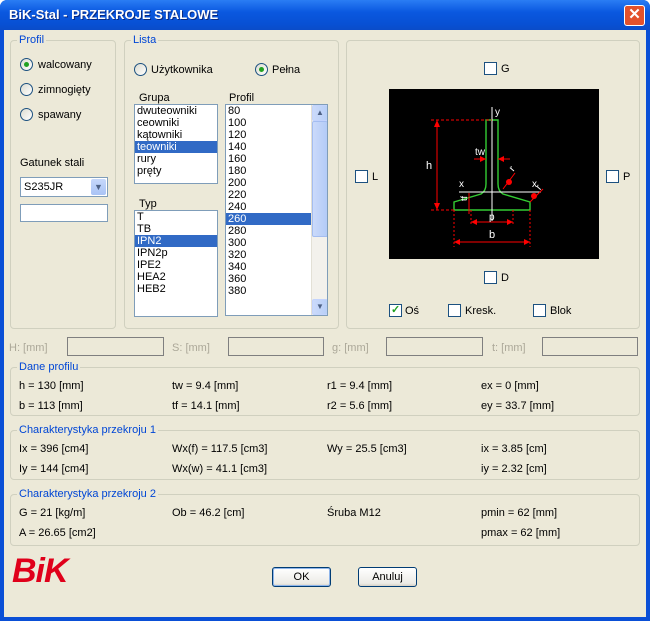 The height and width of the screenshot is (621, 650). What do you see at coordinates (26, 89) in the screenshot?
I see `radio-zimnogiety` at bounding box center [26, 89].